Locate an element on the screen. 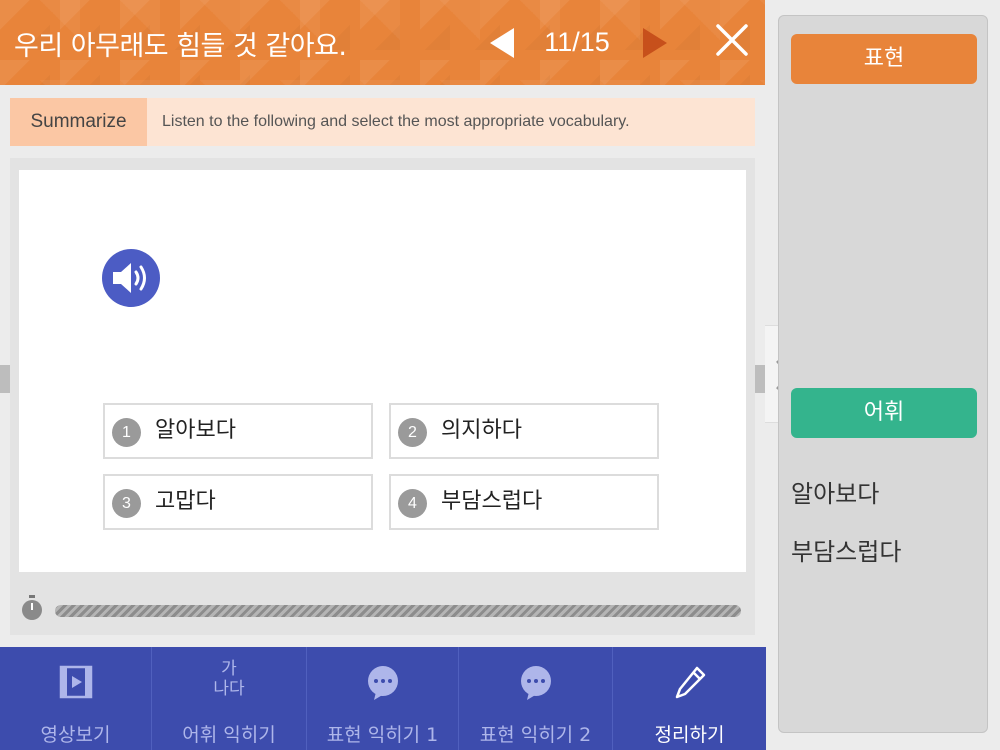 The image size is (1000, 750). timer-progress-bar is located at coordinates (398, 611).